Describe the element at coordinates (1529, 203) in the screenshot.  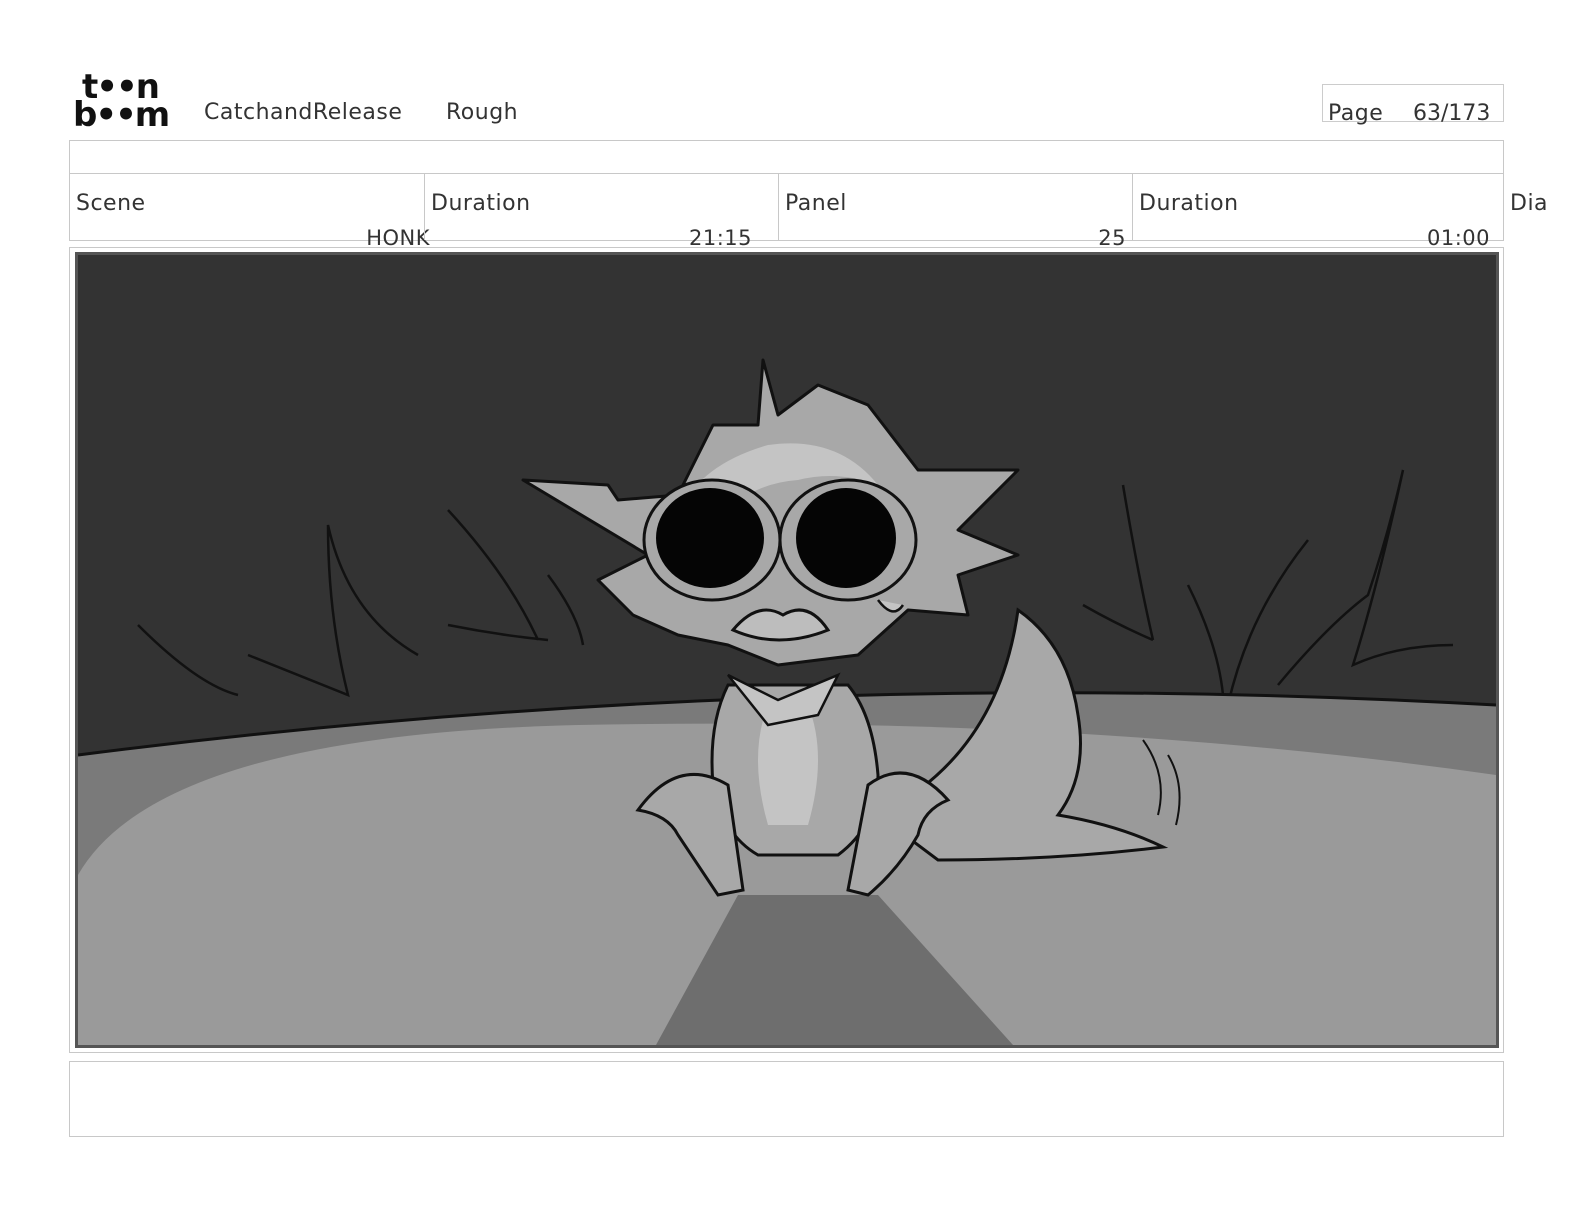
I see `dialogue-label: Dia` at that location.